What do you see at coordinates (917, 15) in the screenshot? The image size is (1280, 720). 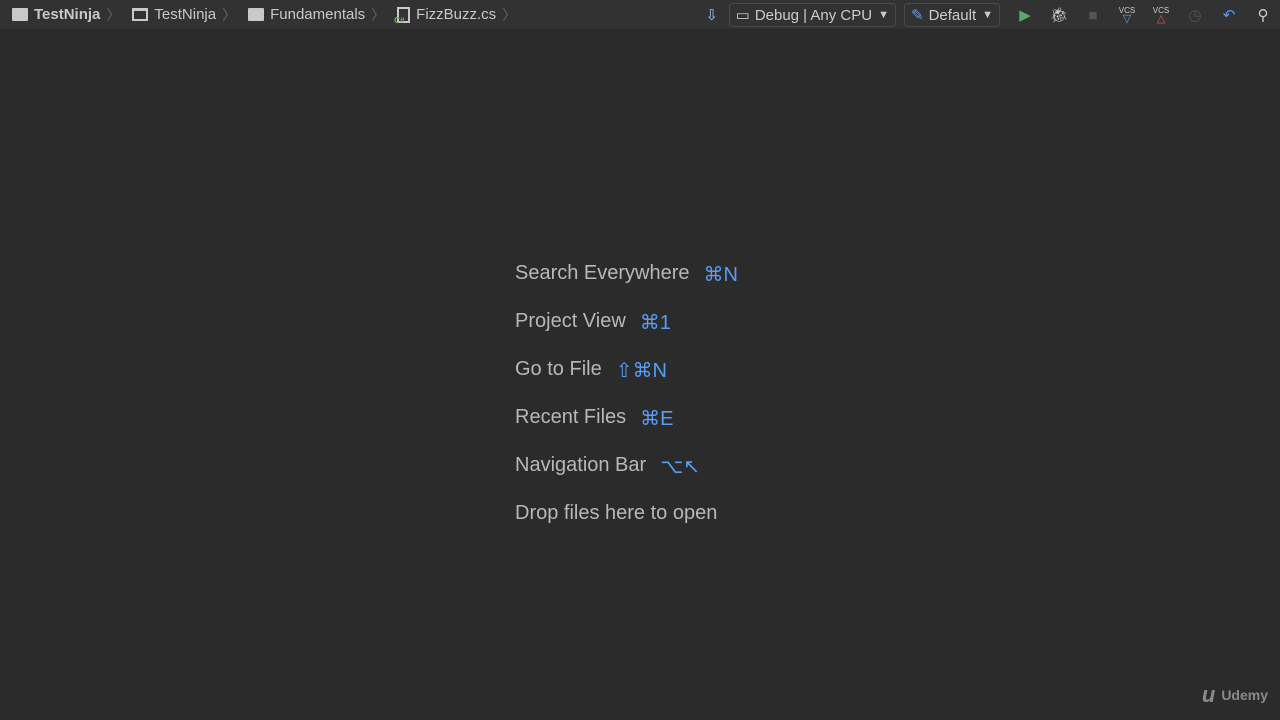 I see `target-icon: ✎` at bounding box center [917, 15].